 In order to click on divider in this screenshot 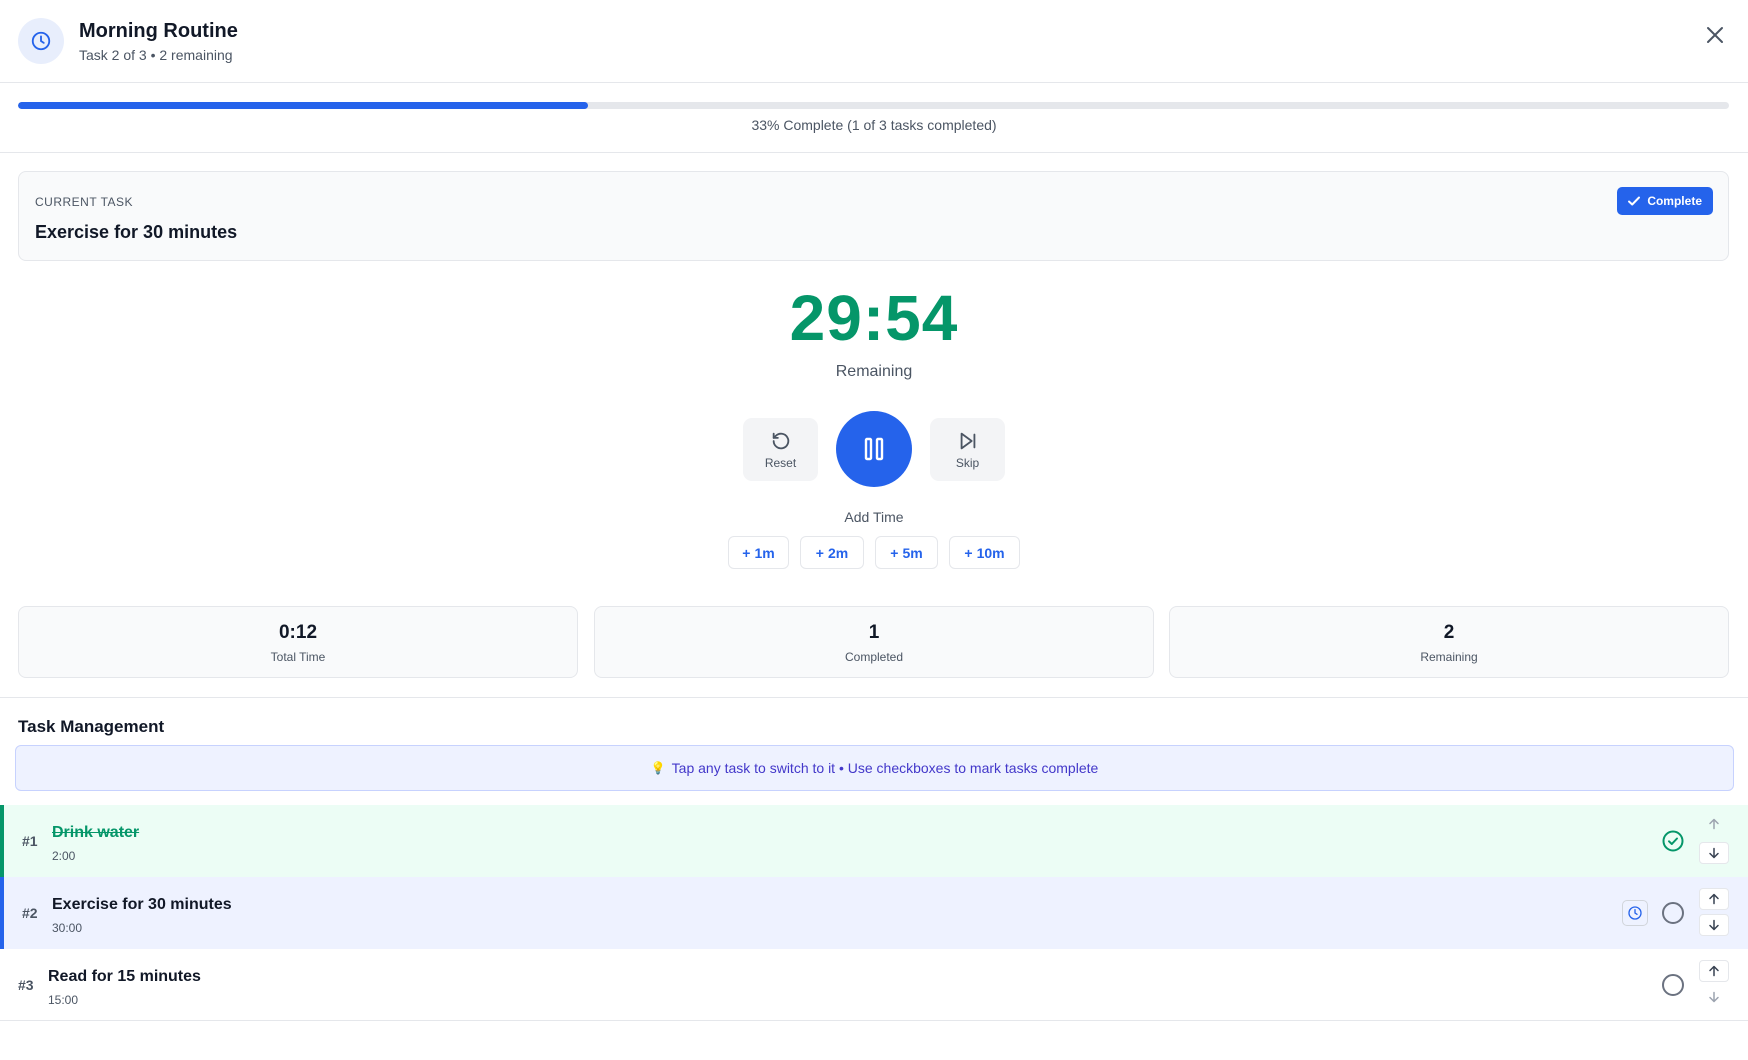, I will do `click(874, 697)`.